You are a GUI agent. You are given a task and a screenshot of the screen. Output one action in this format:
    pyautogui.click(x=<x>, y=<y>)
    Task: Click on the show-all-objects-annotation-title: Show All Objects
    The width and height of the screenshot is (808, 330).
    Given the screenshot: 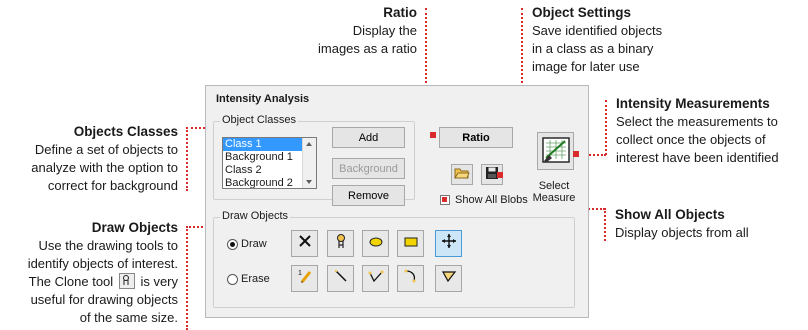 What is the action you would take?
    pyautogui.click(x=670, y=214)
    